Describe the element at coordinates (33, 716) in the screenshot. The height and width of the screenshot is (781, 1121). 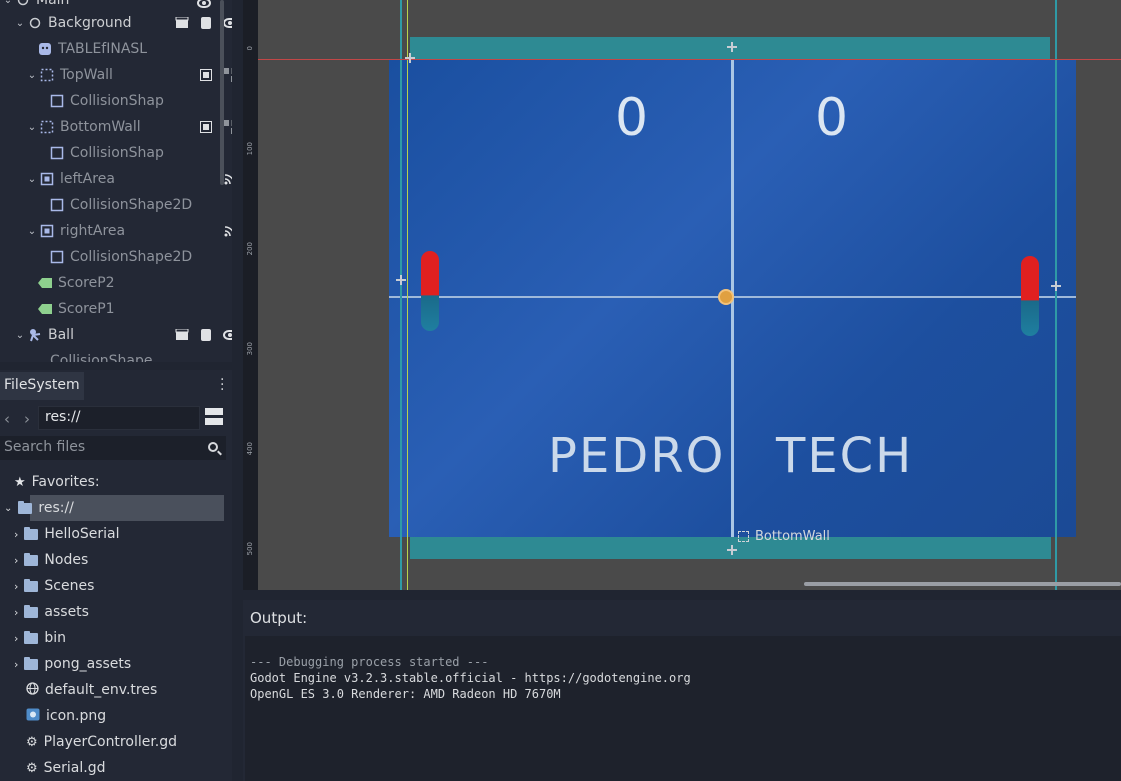
I see `image-file-icon` at that location.